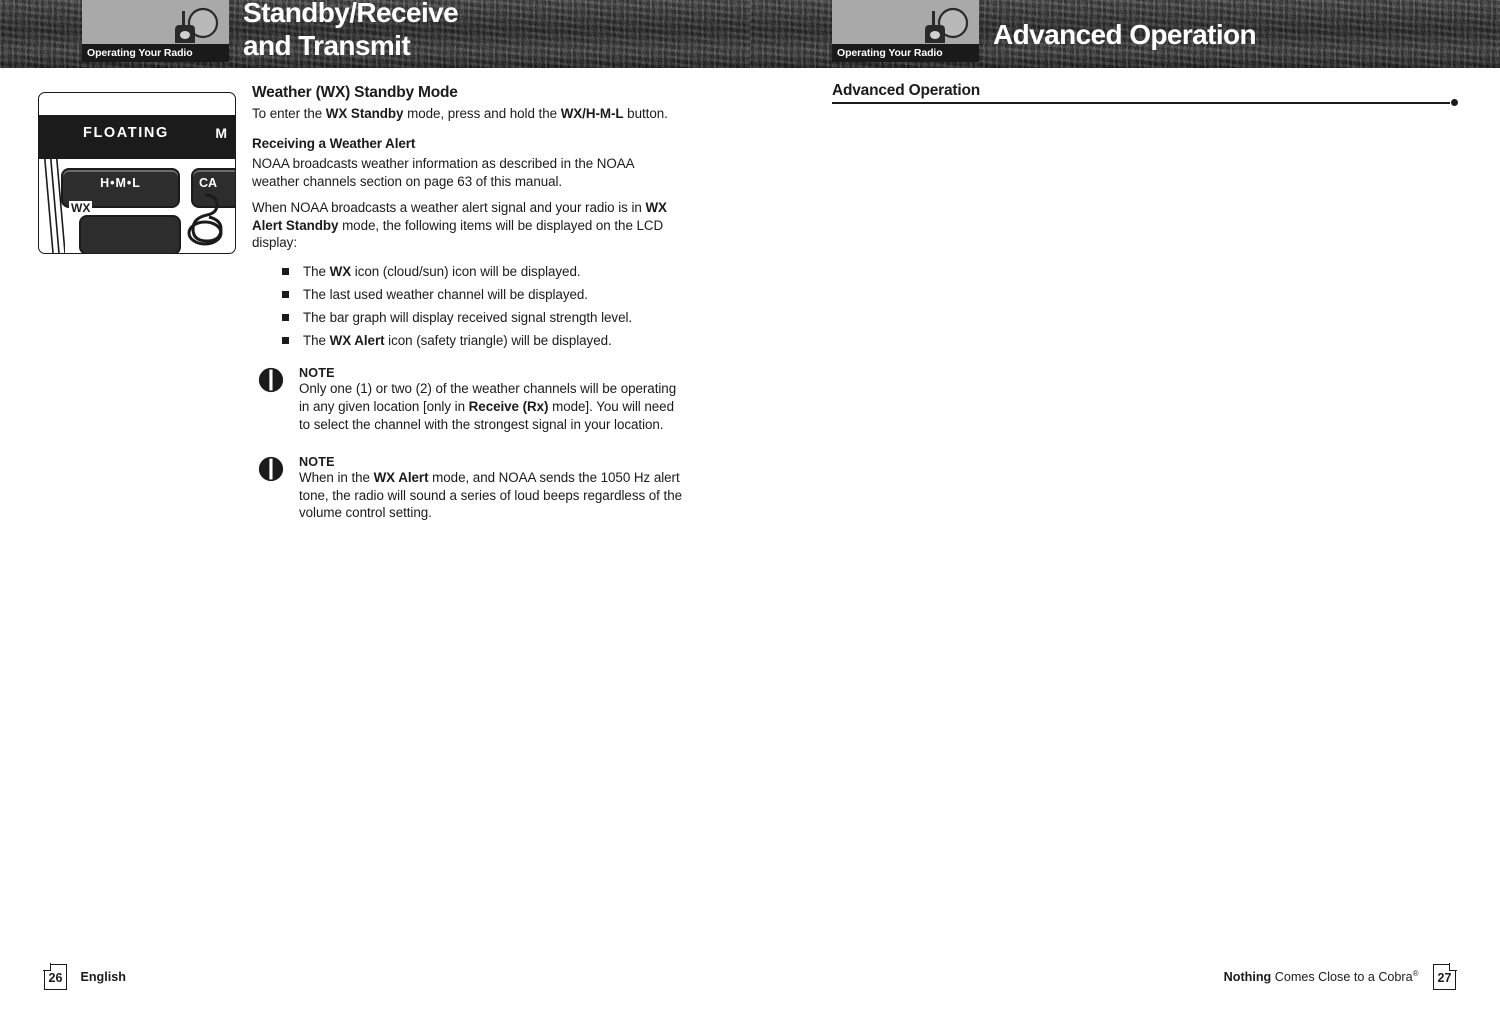 The width and height of the screenshot is (1500, 1023). I want to click on right-chapter-tab: Operating Your Radio, so click(905, 31).